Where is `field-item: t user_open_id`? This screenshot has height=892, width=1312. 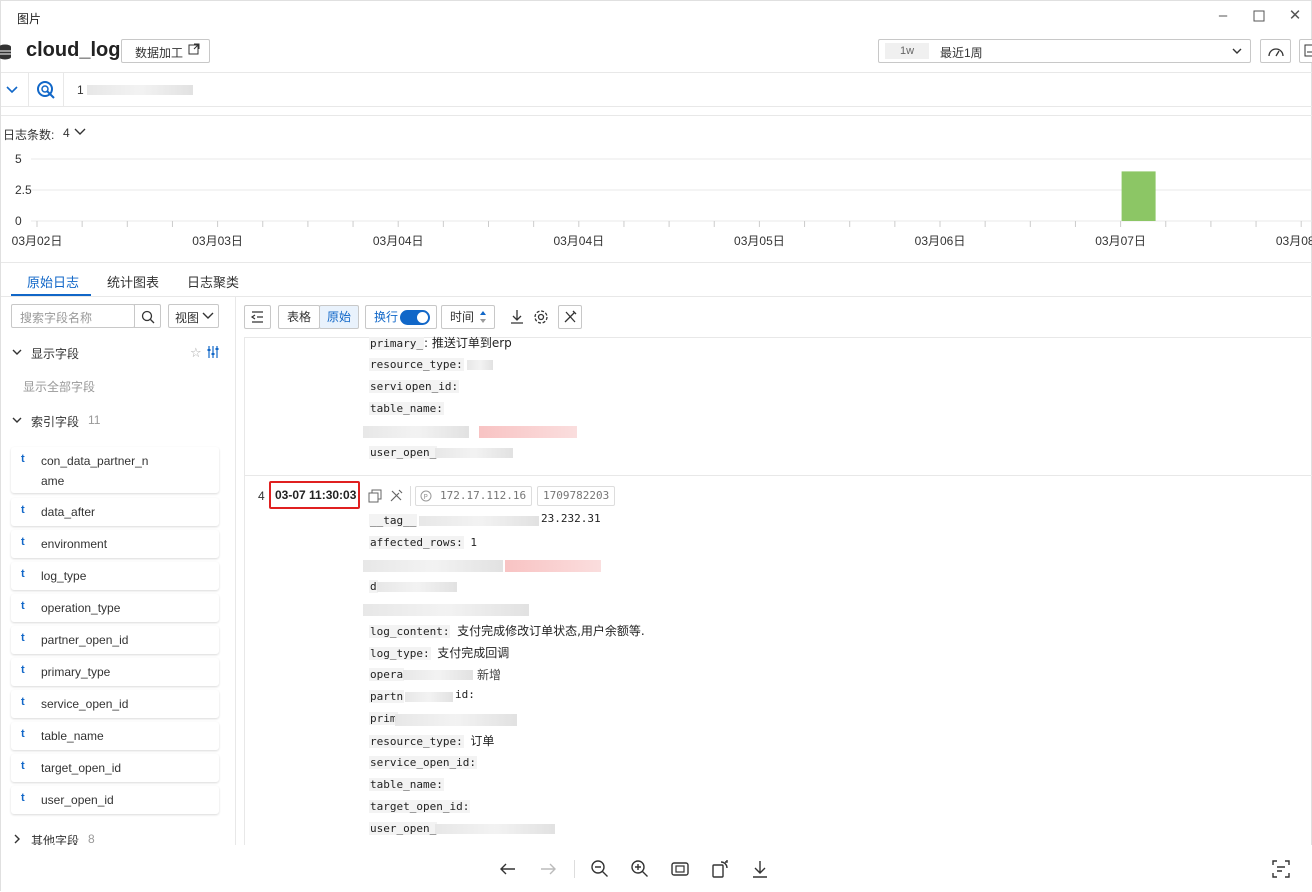
field-item: t user_open_id is located at coordinates (115, 800).